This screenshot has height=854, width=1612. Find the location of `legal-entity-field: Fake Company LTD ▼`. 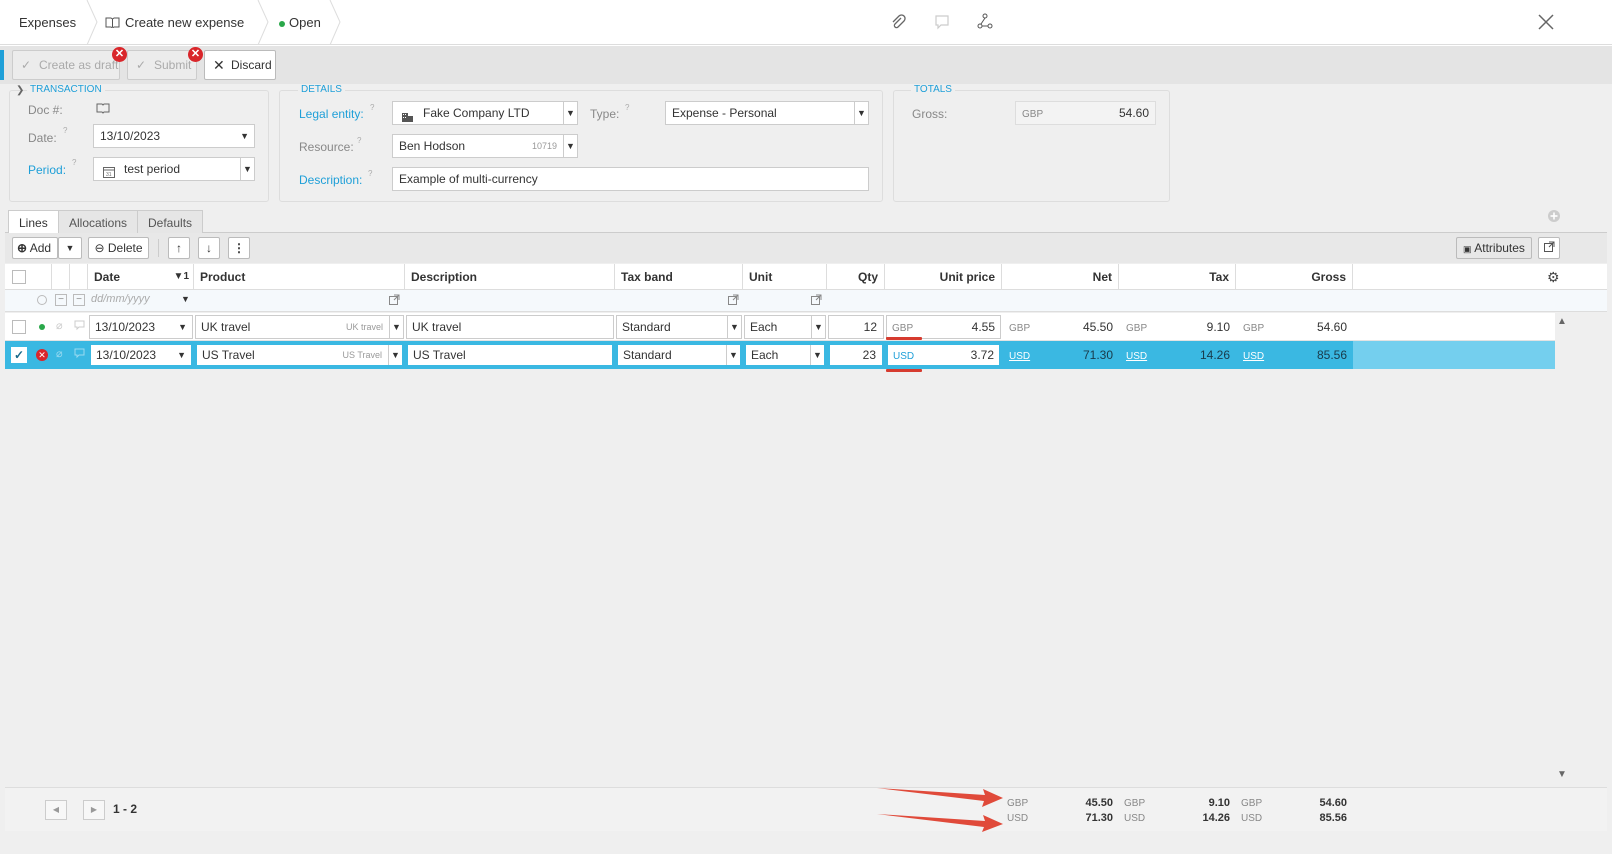

legal-entity-field: Fake Company LTD ▼ is located at coordinates (485, 113).